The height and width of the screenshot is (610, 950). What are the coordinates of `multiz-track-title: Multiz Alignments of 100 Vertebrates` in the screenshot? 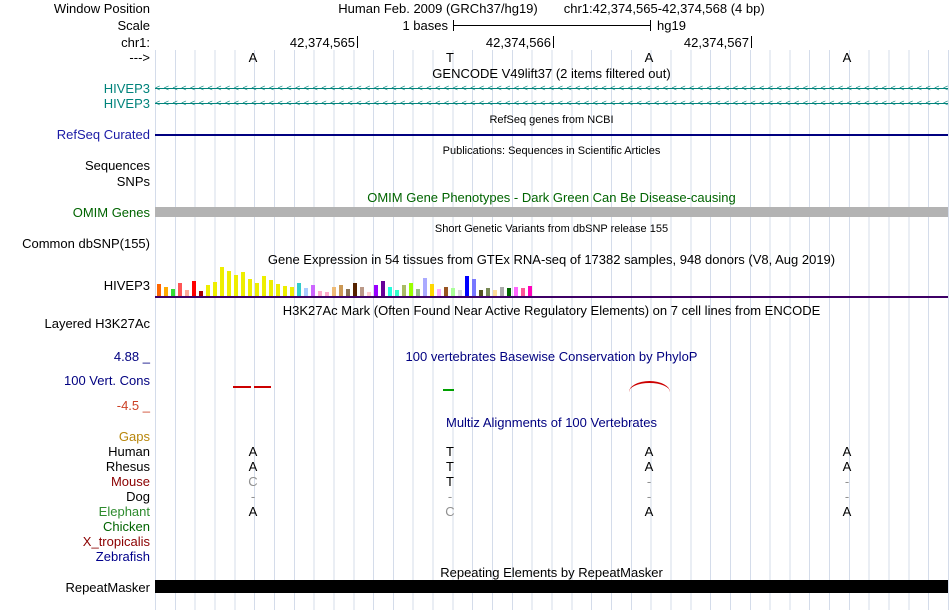 It's located at (551, 422).